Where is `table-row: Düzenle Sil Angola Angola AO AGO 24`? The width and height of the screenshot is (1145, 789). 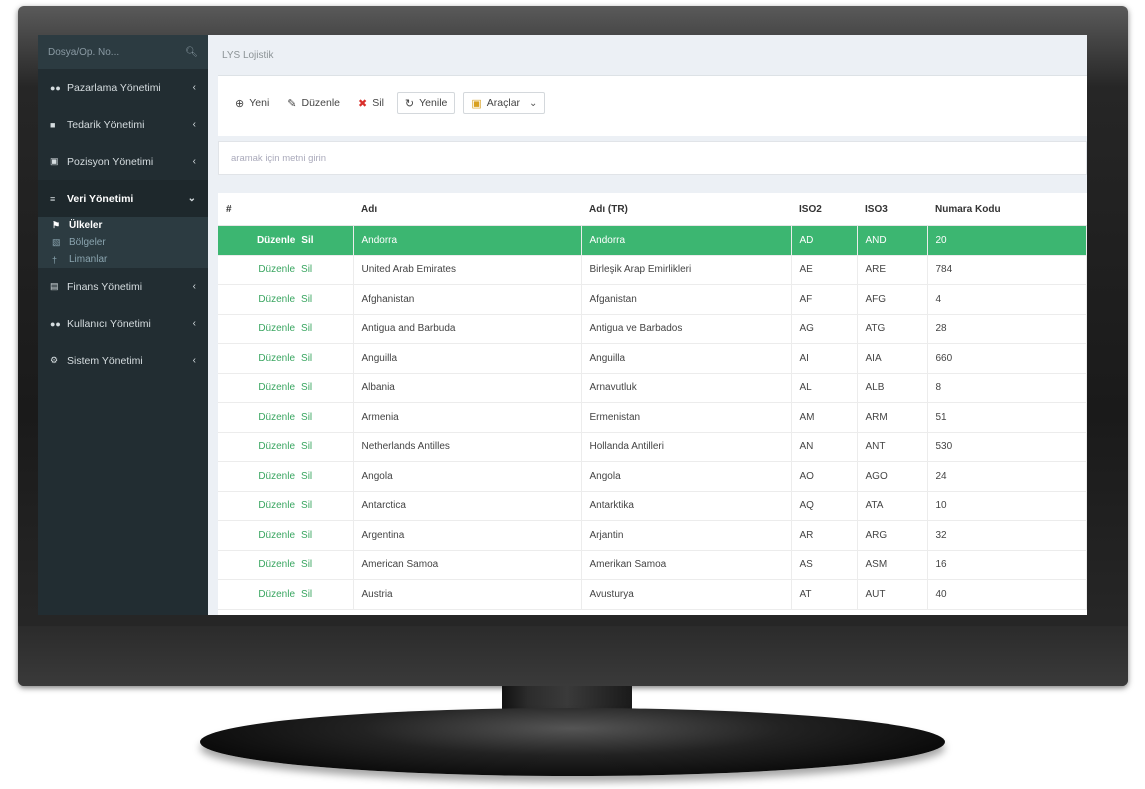 table-row: Düzenle Sil Angola Angola AO AGO 24 is located at coordinates (652, 476).